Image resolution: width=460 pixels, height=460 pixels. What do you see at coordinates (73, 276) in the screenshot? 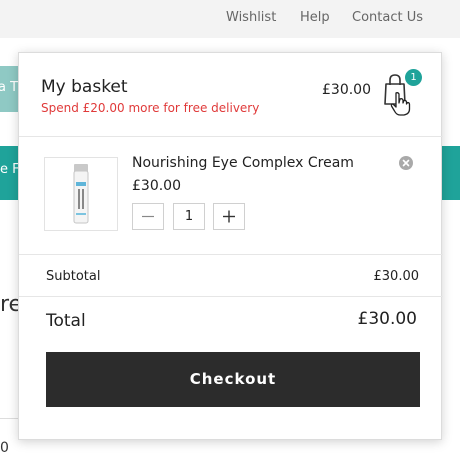
I see `subtotal-label: Subtotal` at bounding box center [73, 276].